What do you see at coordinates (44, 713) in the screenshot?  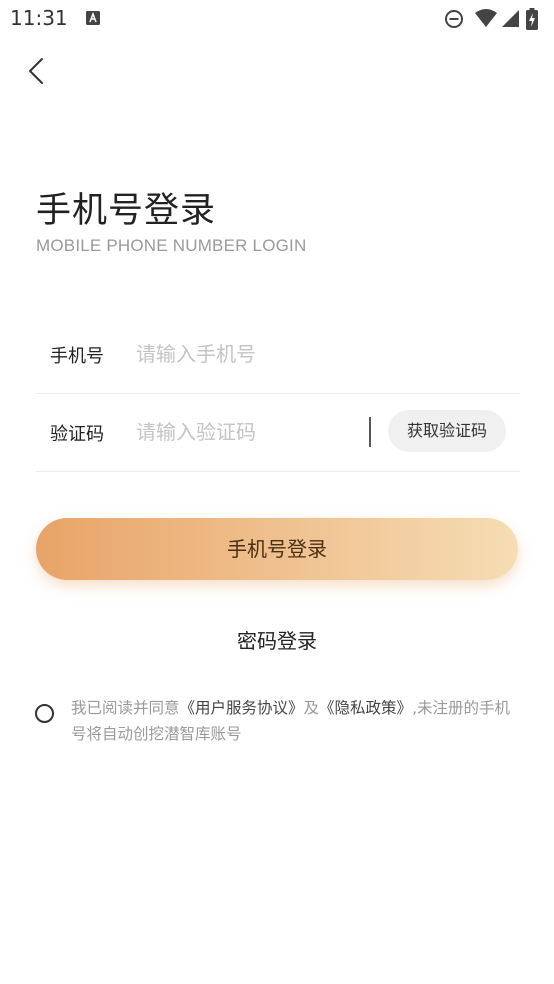 I see `agreement-radio` at bounding box center [44, 713].